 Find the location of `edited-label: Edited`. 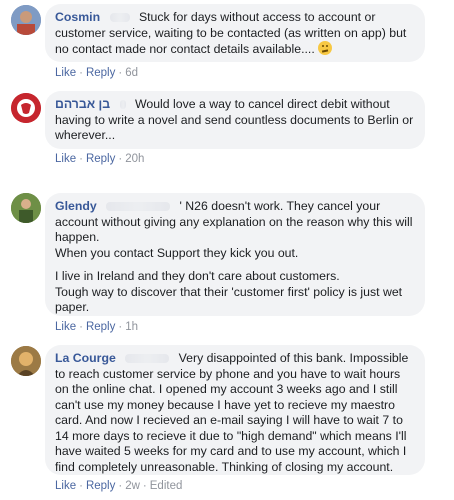

edited-label: Edited is located at coordinates (166, 486).